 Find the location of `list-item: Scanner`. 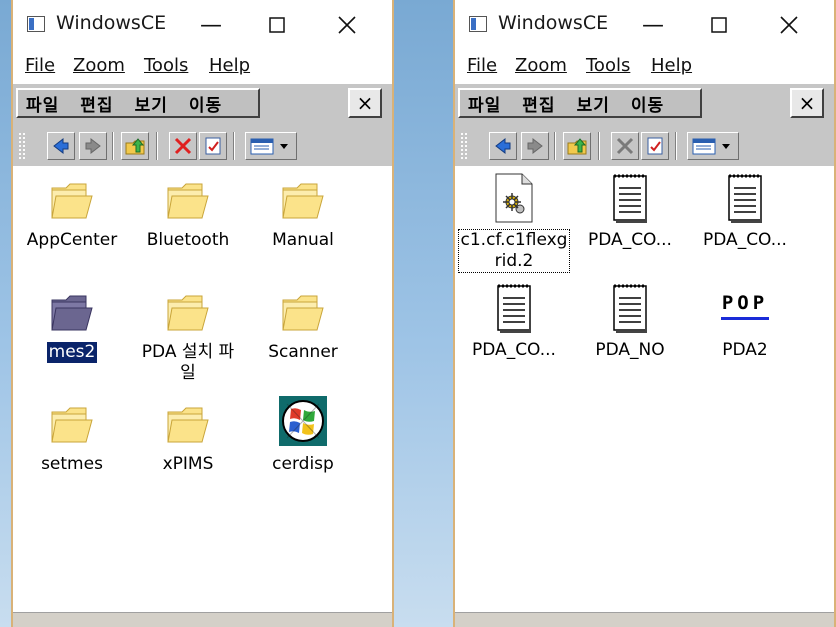

list-item: Scanner is located at coordinates (303, 326).